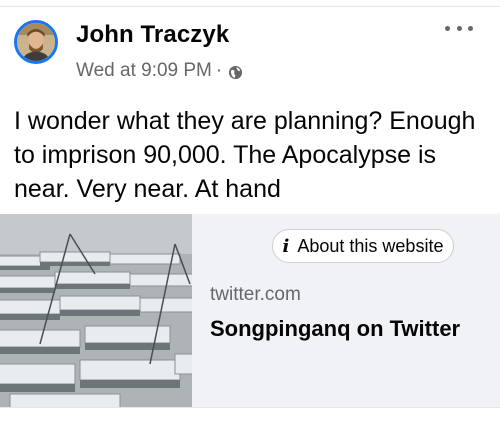  I want to click on post-timestamp: Wed at 9:09 PM, so click(144, 71).